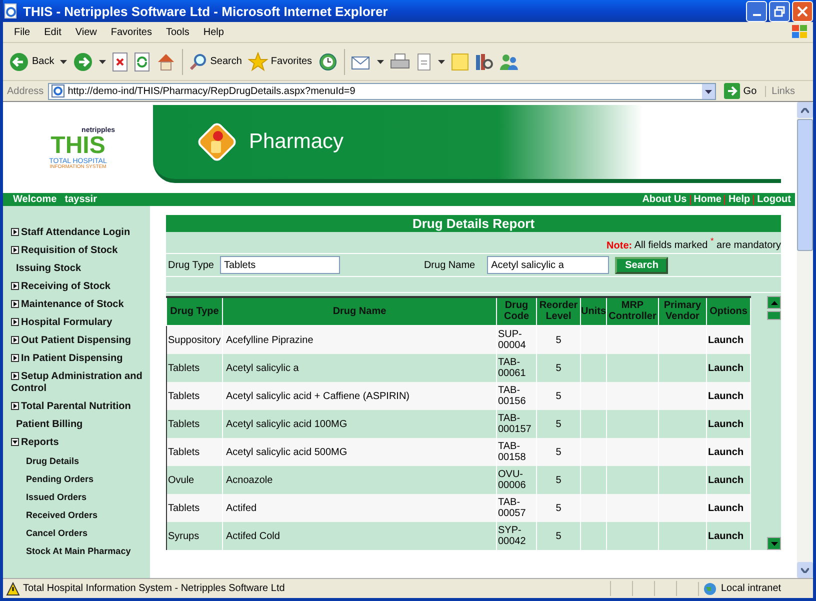 Image resolution: width=816 pixels, height=601 pixels. I want to click on books-icon, so click(484, 61).